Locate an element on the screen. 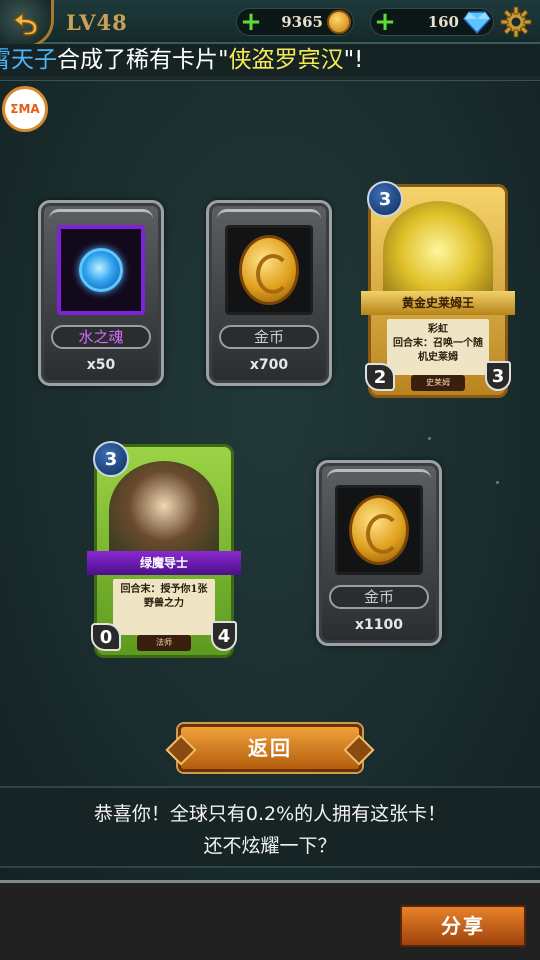  reward-item-gold-large: 金币 x1100 is located at coordinates (379, 553).